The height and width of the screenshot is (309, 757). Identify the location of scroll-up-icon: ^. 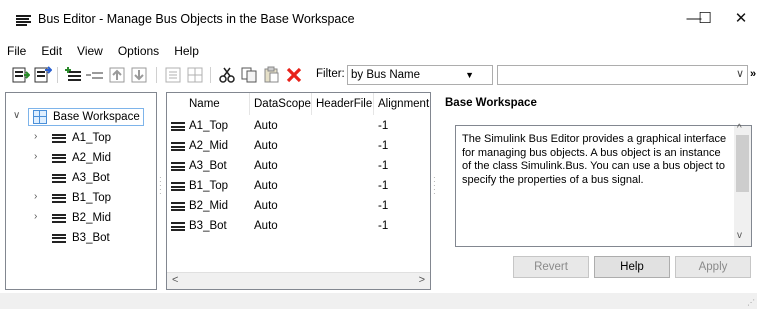
(739, 128).